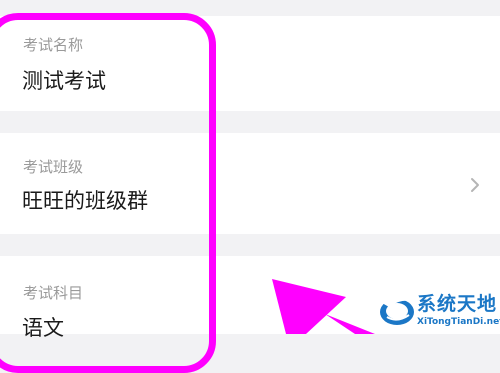  What do you see at coordinates (475, 185) in the screenshot?
I see `chevron-right-icon` at bounding box center [475, 185].